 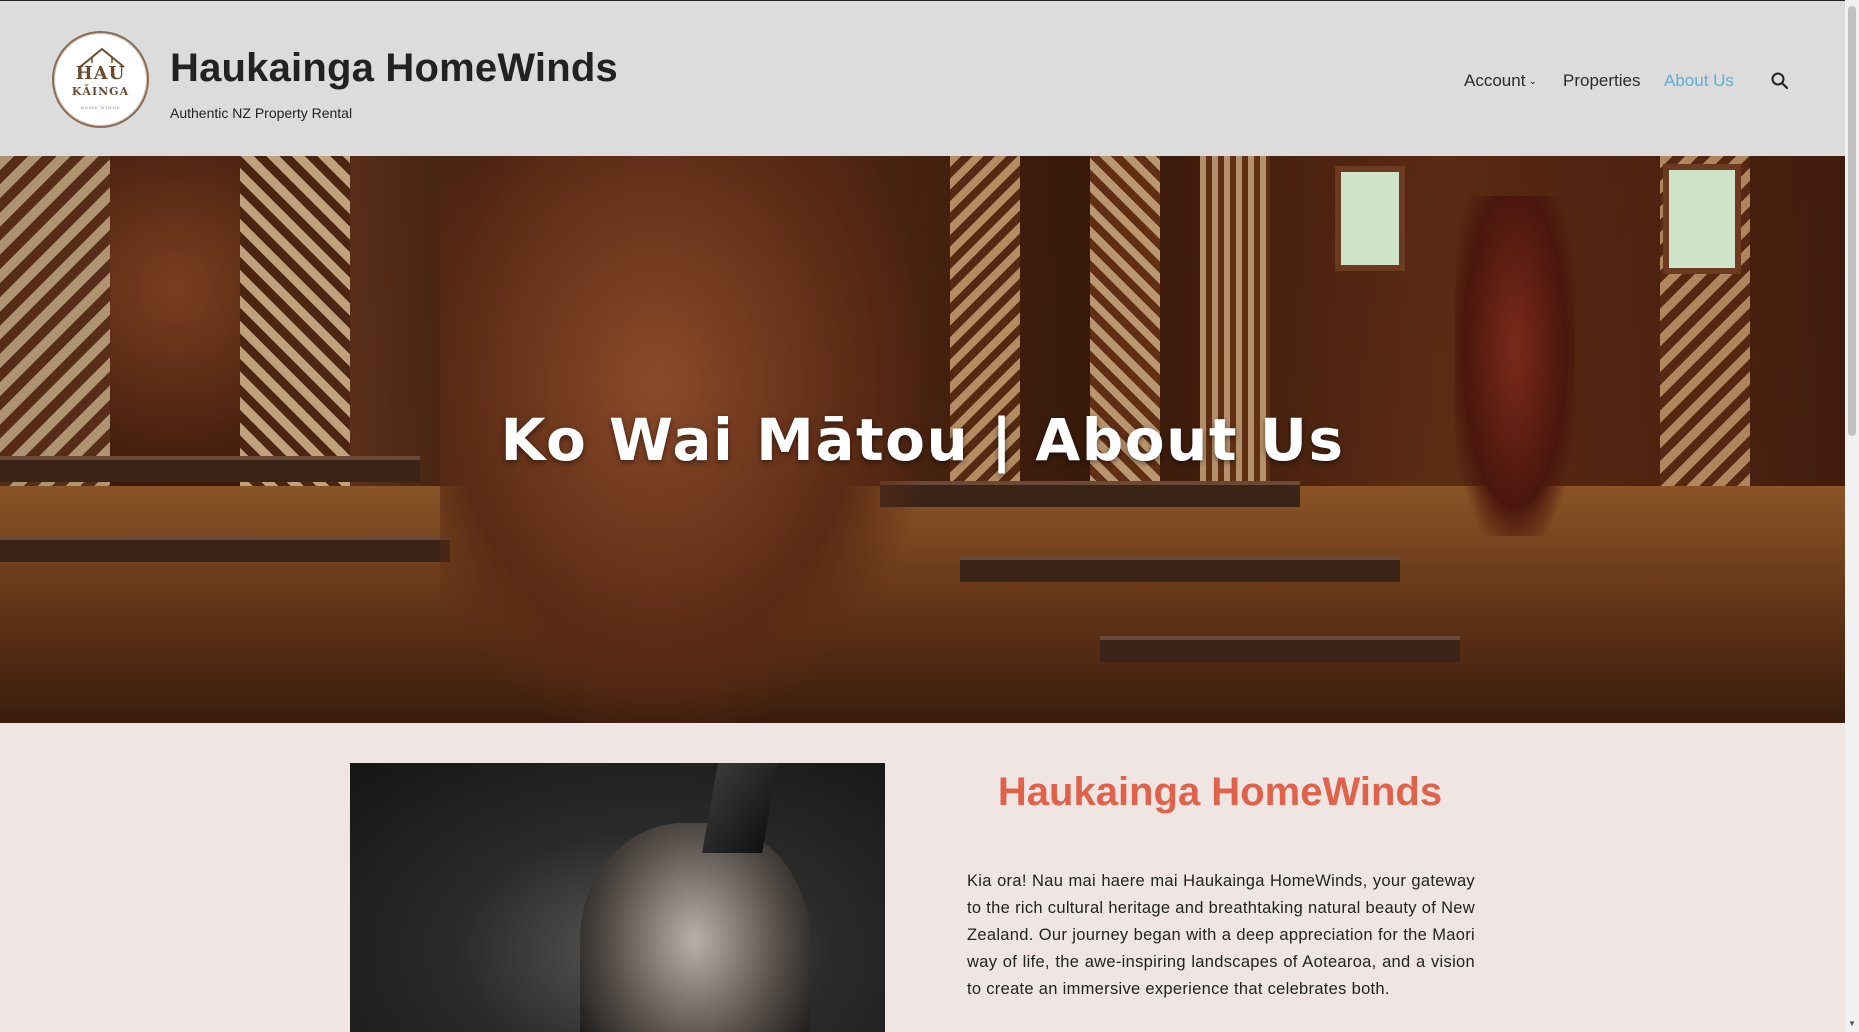 What do you see at coordinates (394, 68) in the screenshot?
I see `site-title: Haukainga HomeWinds` at bounding box center [394, 68].